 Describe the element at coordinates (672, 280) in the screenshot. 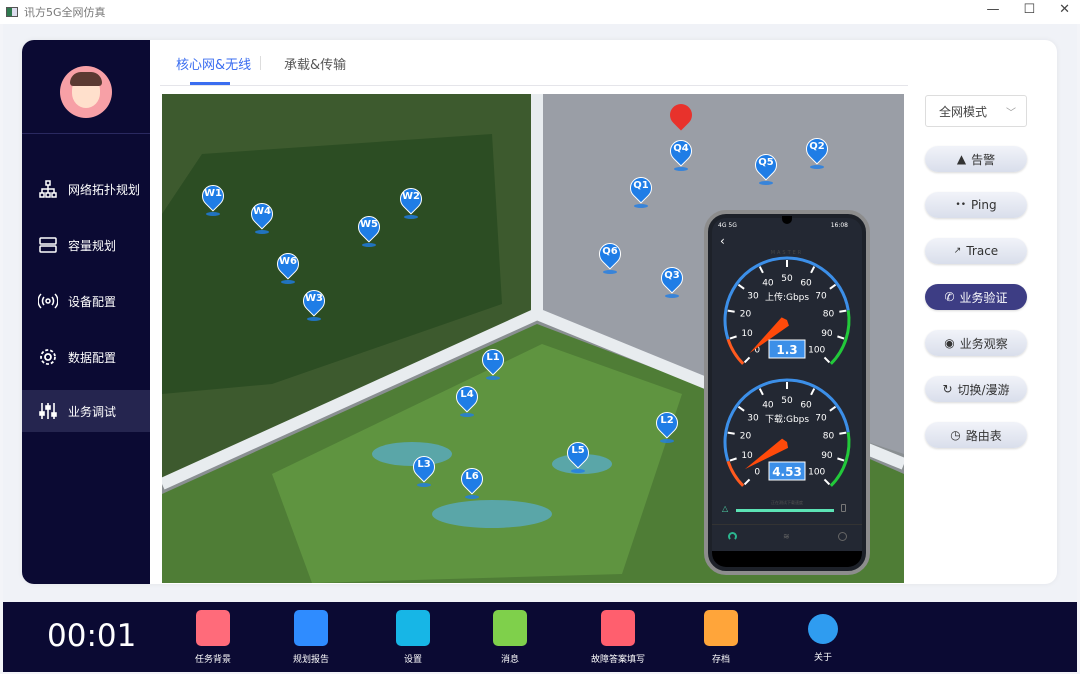

I see `map-pin: Q3` at that location.